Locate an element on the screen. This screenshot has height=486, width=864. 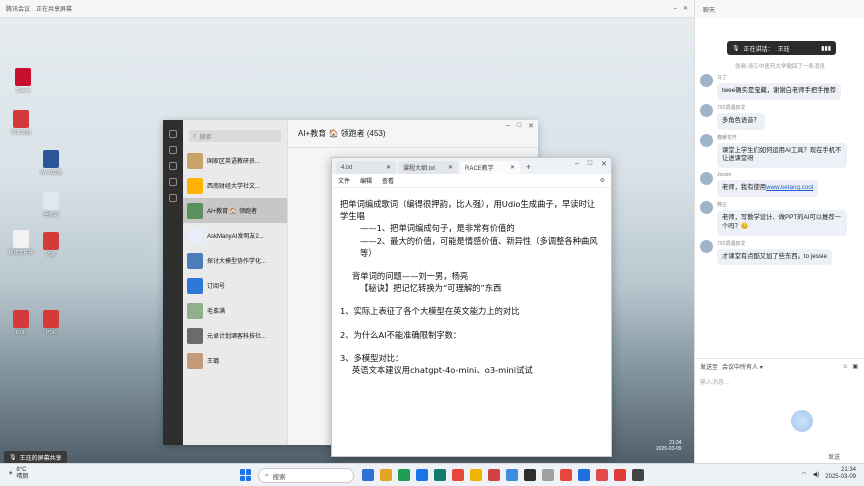
share-badge-label: 王珏的屏幕共享 is located at coordinates (40, 458).